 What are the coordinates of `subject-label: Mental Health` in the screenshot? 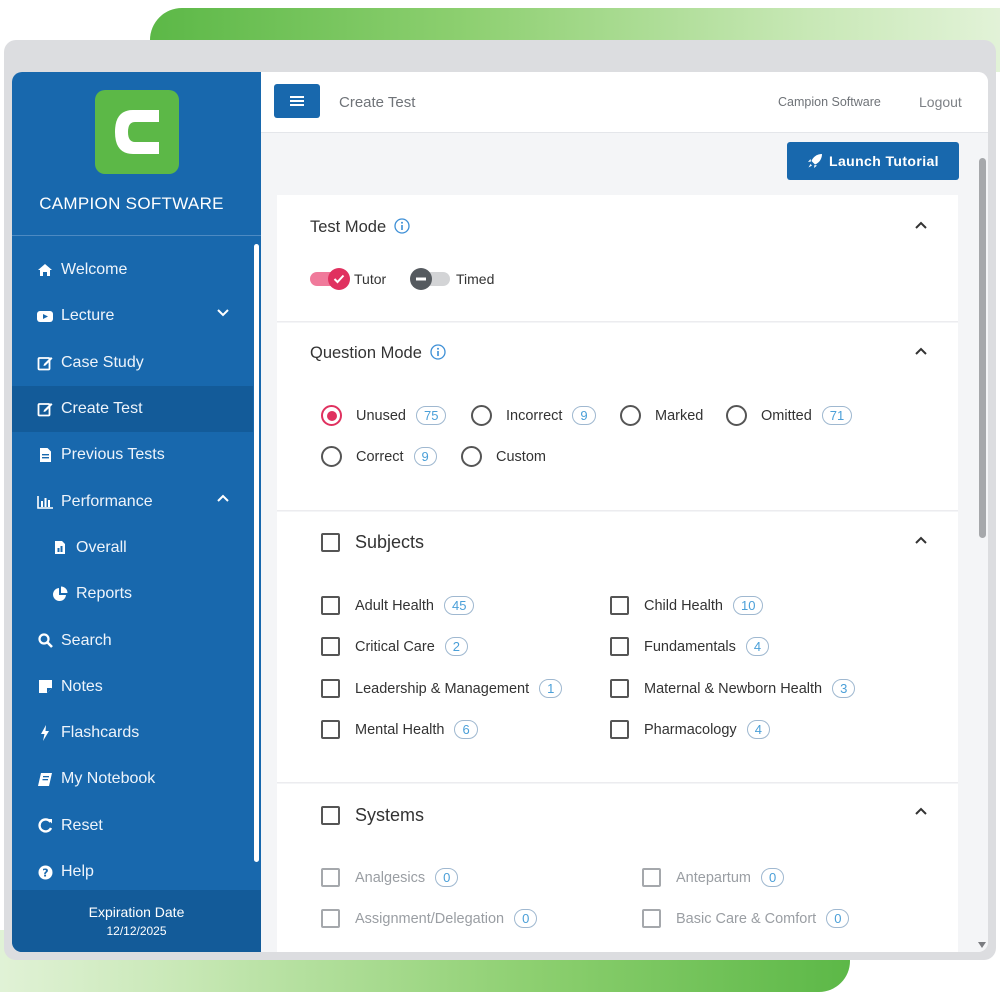 It's located at (400, 729).